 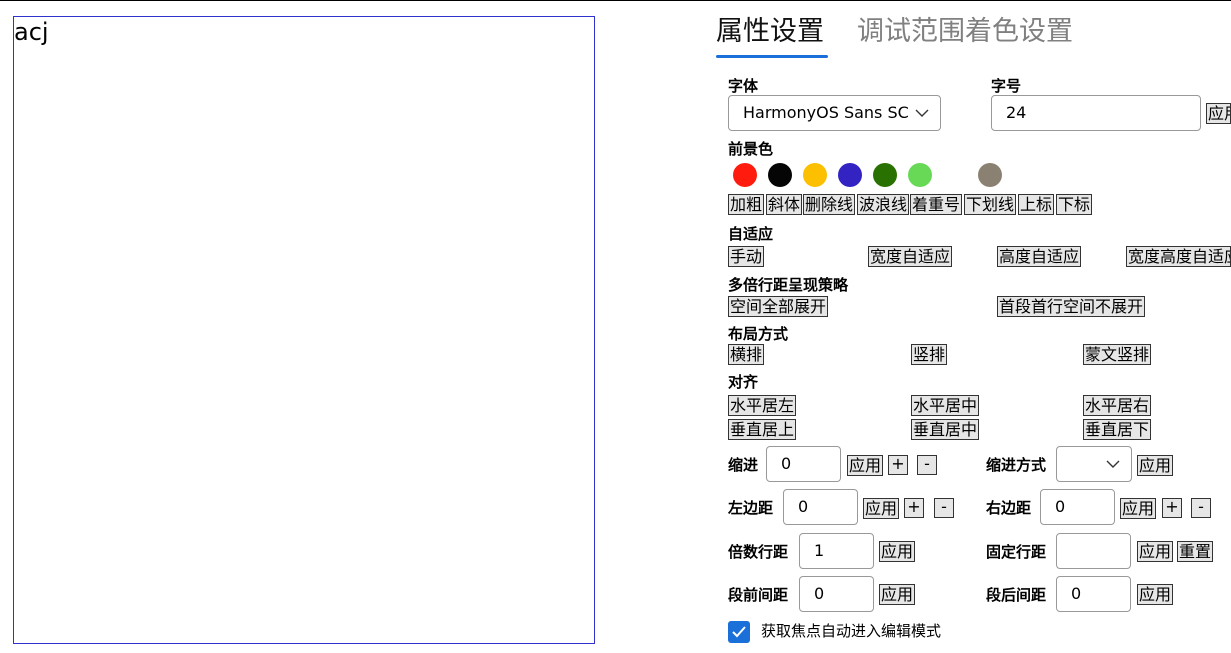 I want to click on right-margin-input: 0, so click(x=1077, y=507).